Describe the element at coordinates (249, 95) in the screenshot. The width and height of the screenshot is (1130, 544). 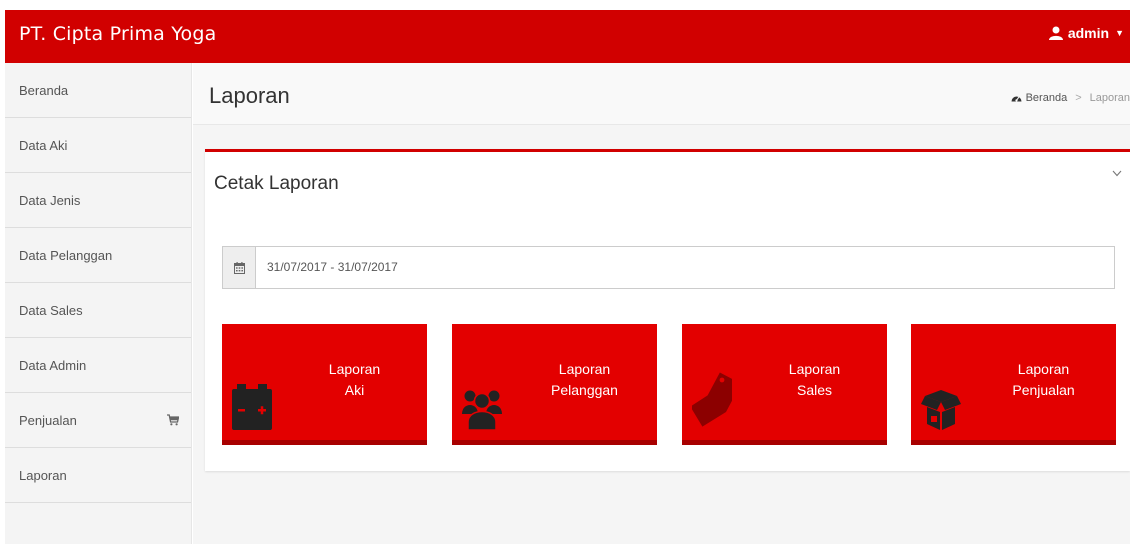
I see `page-title: Laporan` at that location.